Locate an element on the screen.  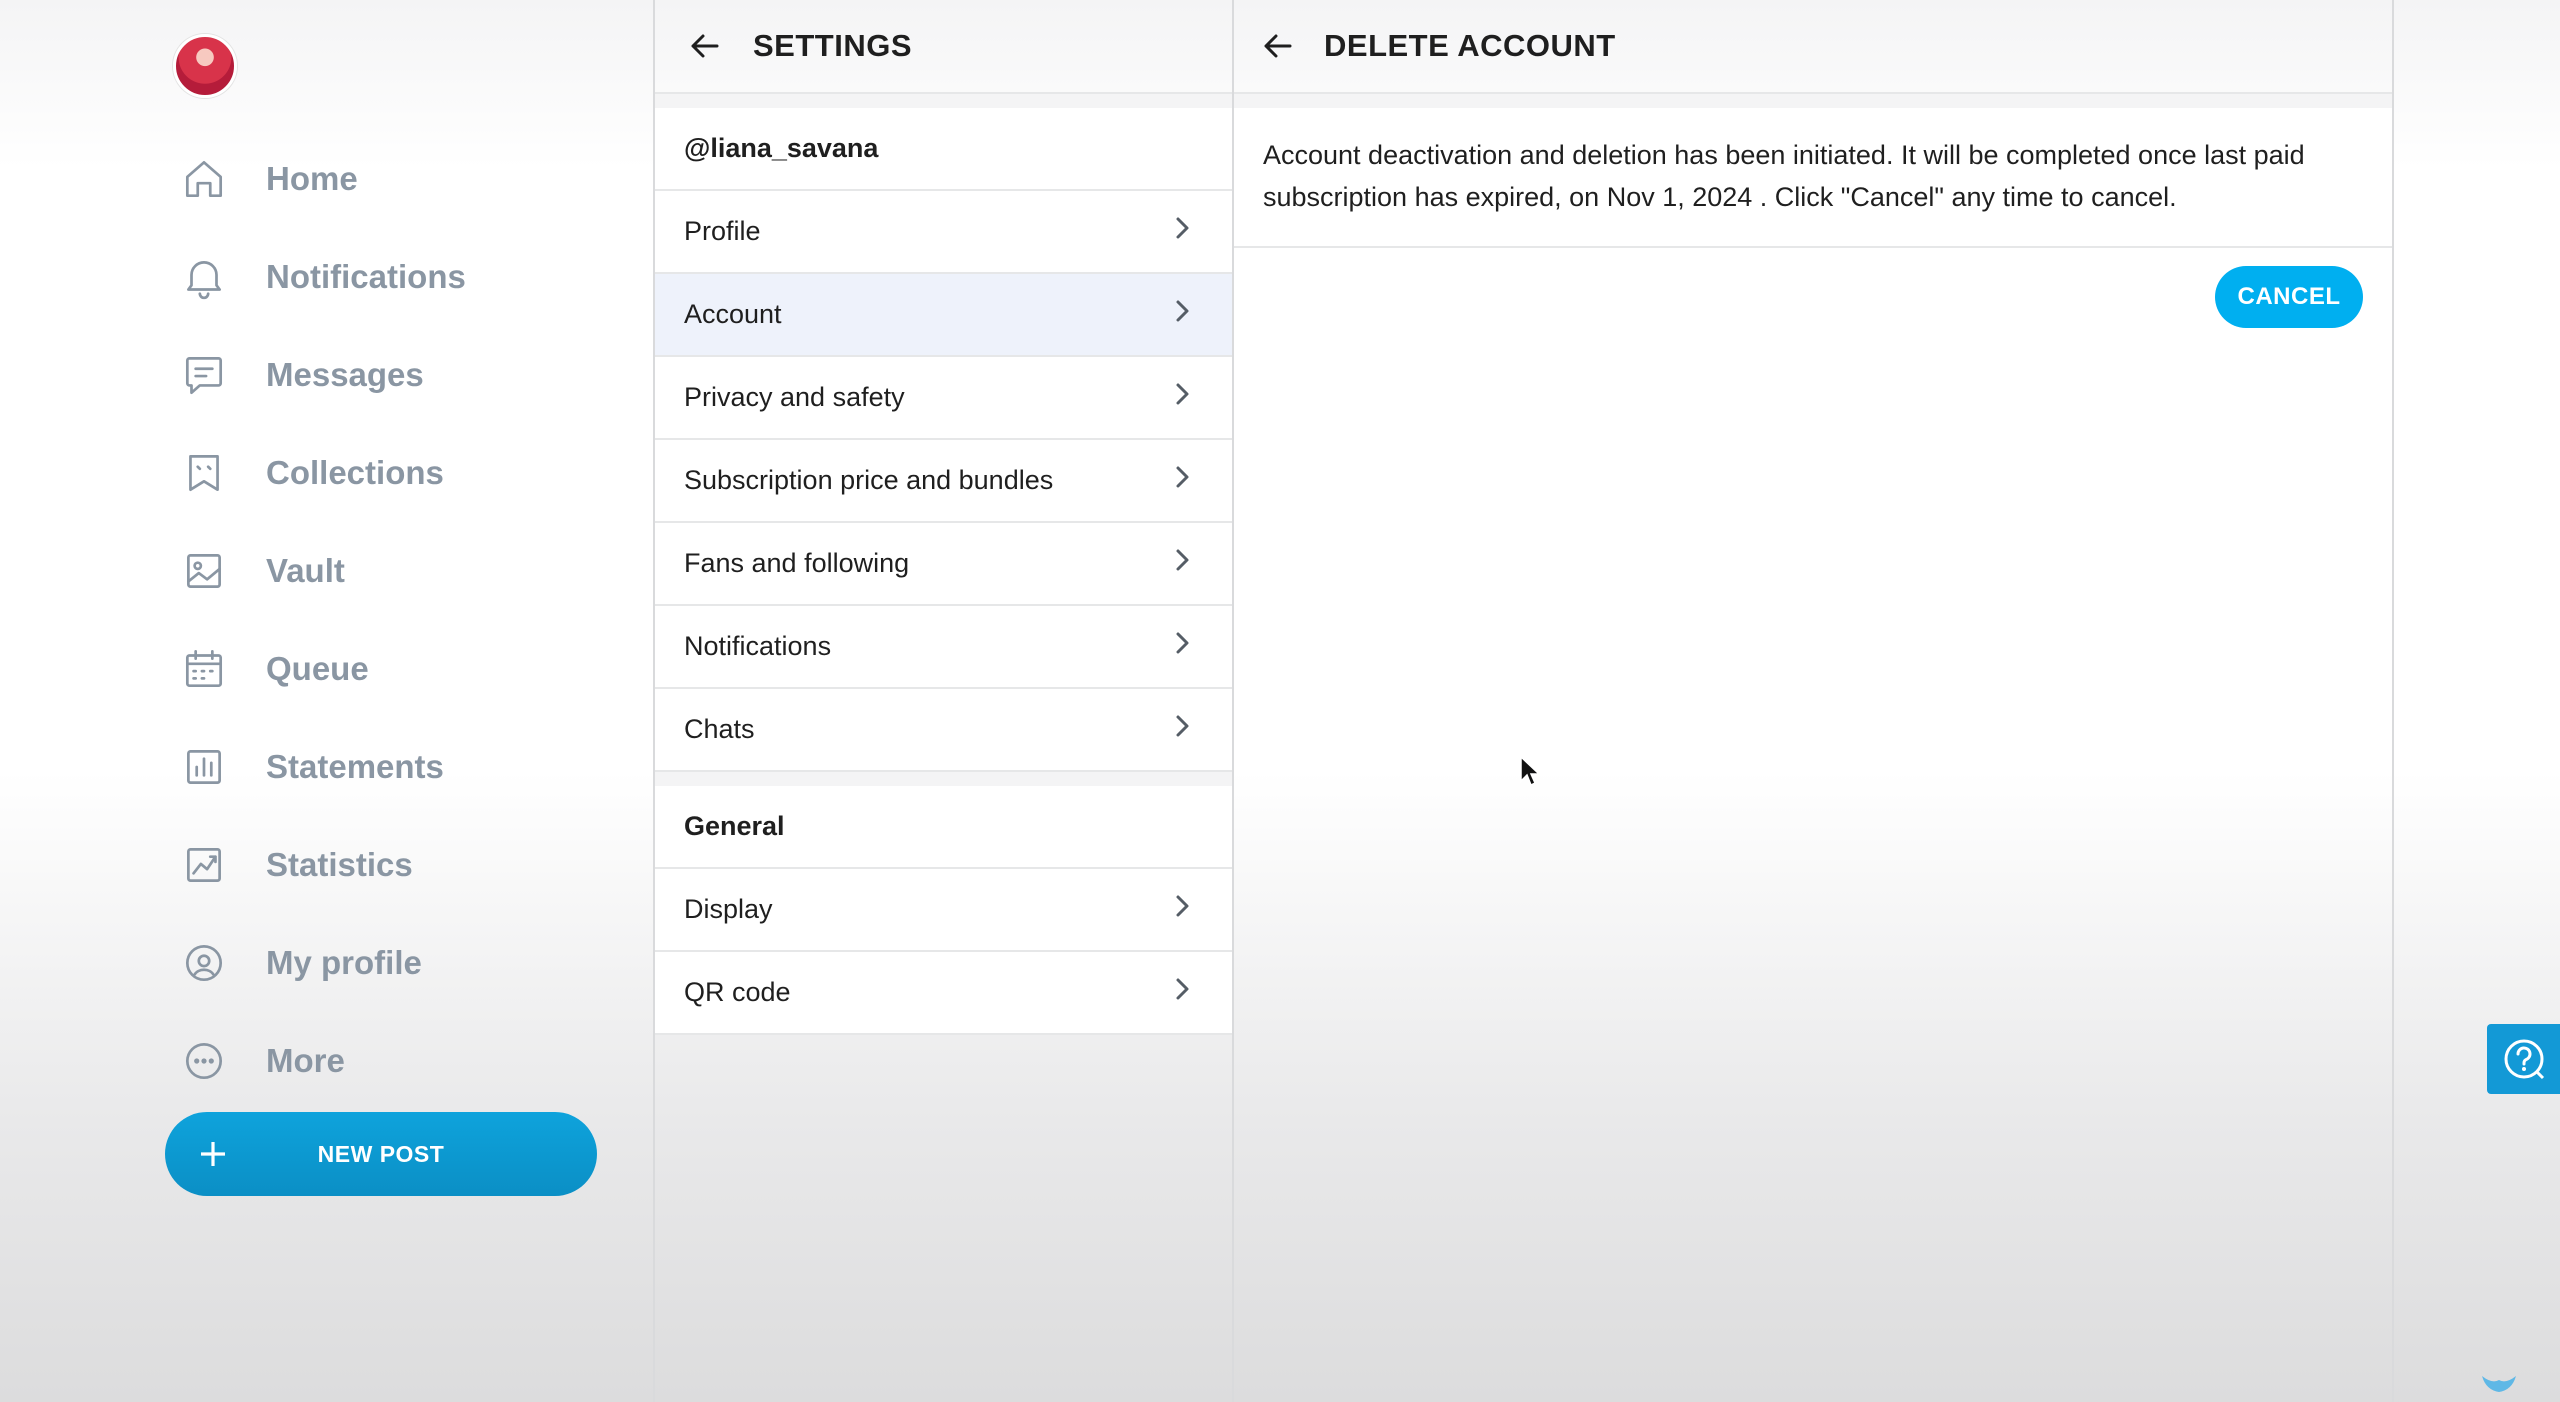
sidebar-item-statistics: Statistics is located at coordinates (321, 865).